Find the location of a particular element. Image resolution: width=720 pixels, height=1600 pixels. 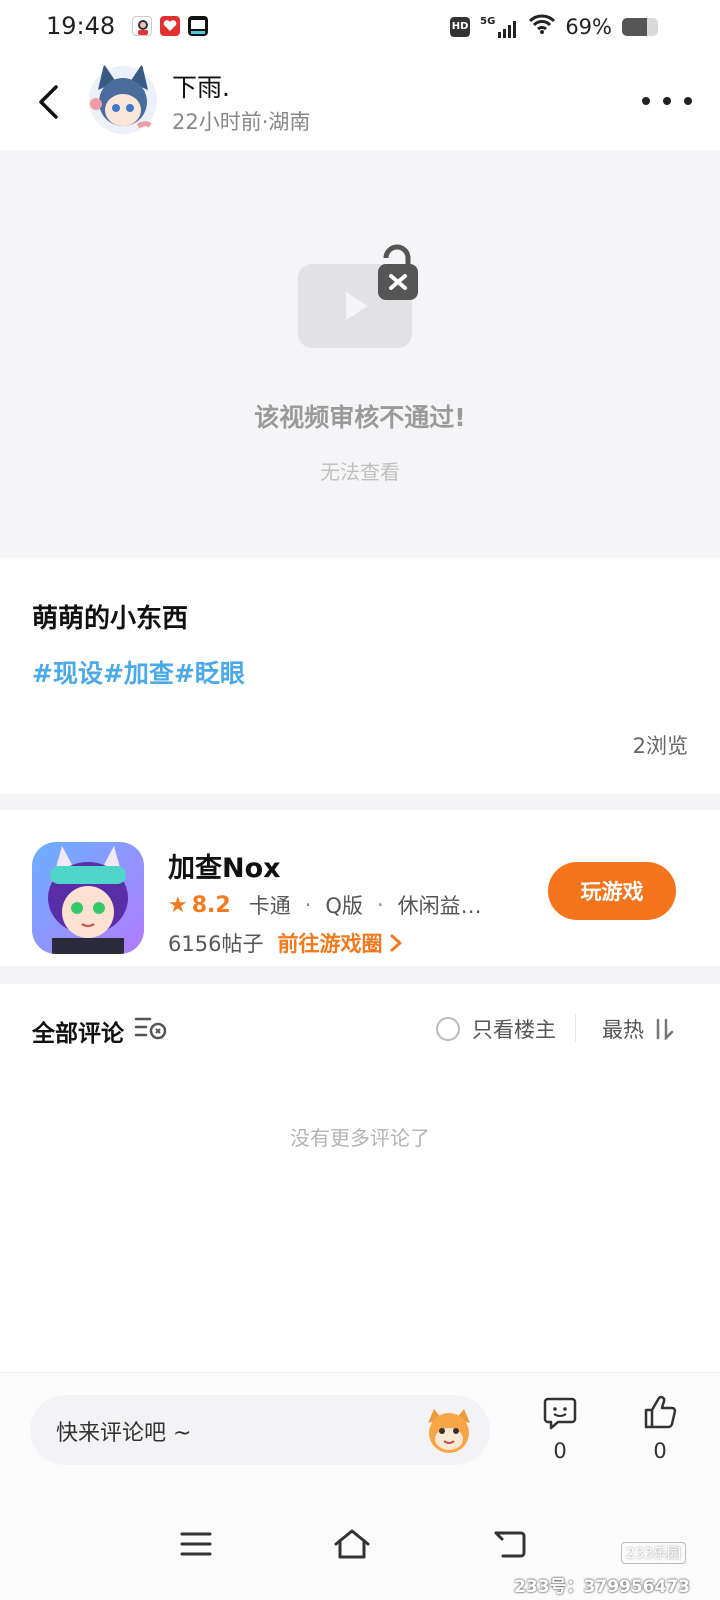

tag-link: #现设 is located at coordinates (67, 672).